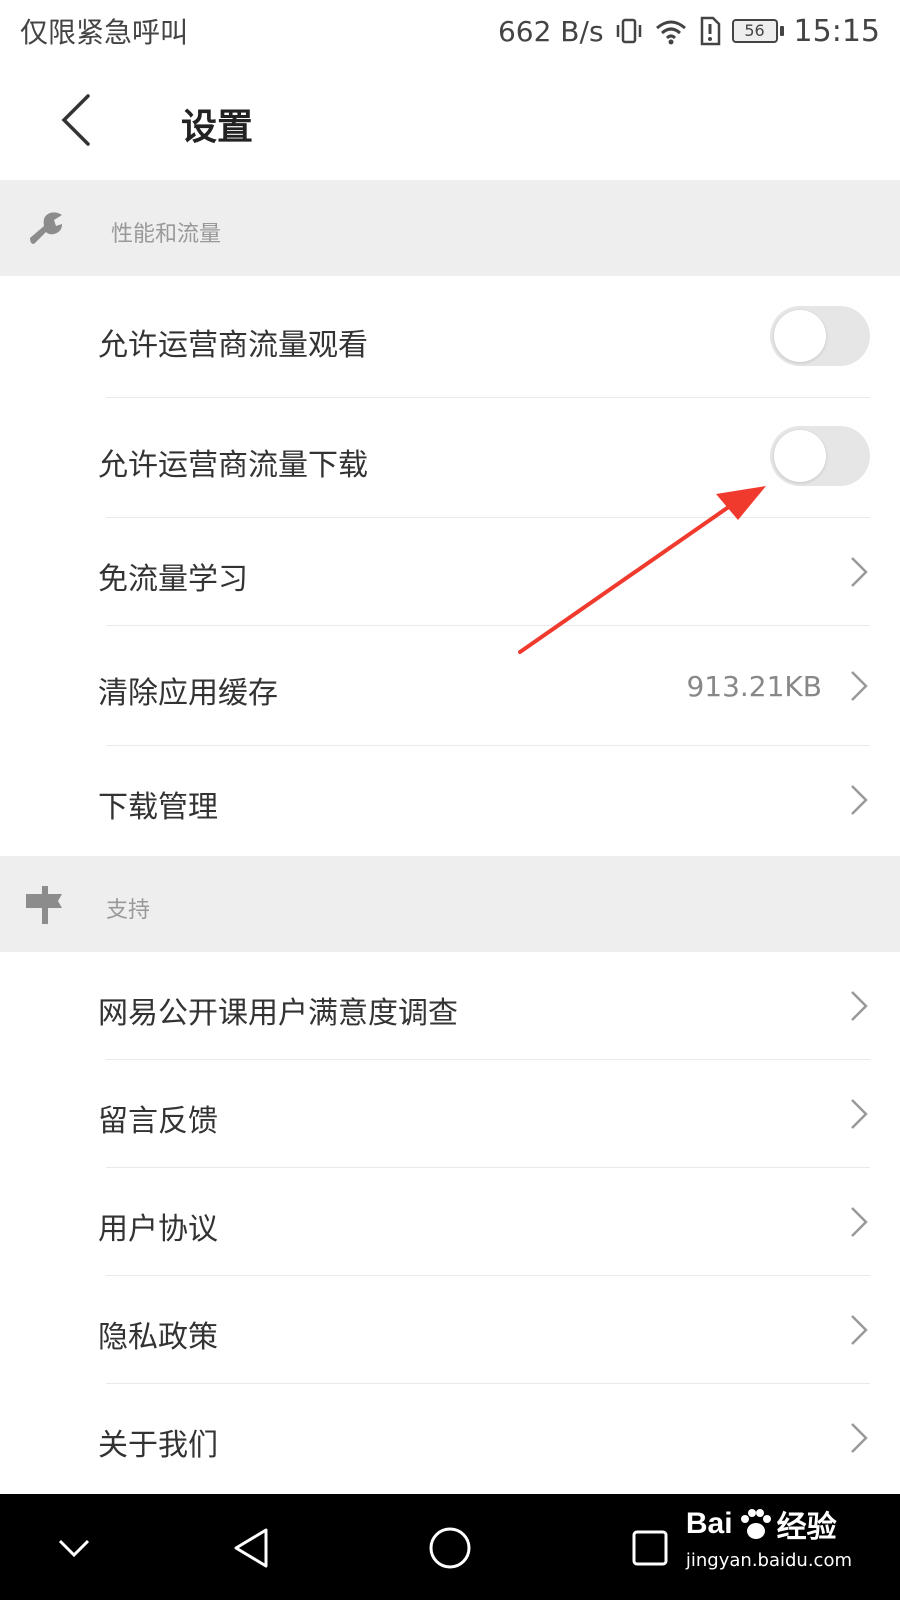 This screenshot has width=900, height=1600. Describe the element at coordinates (188, 693) in the screenshot. I see `setting-label: 清除应用缓存` at that location.